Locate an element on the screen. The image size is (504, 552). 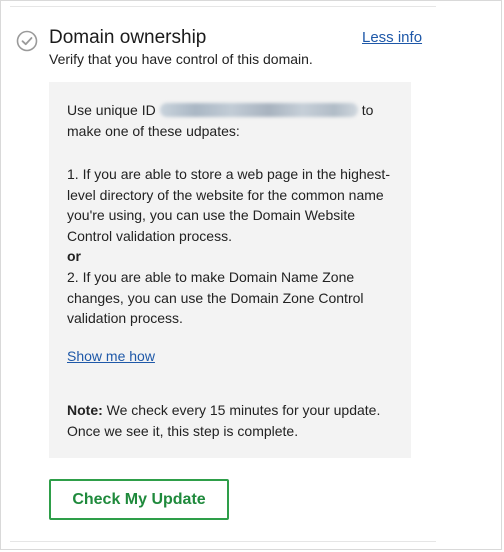
check-circle-icon is located at coordinates (27, 41).